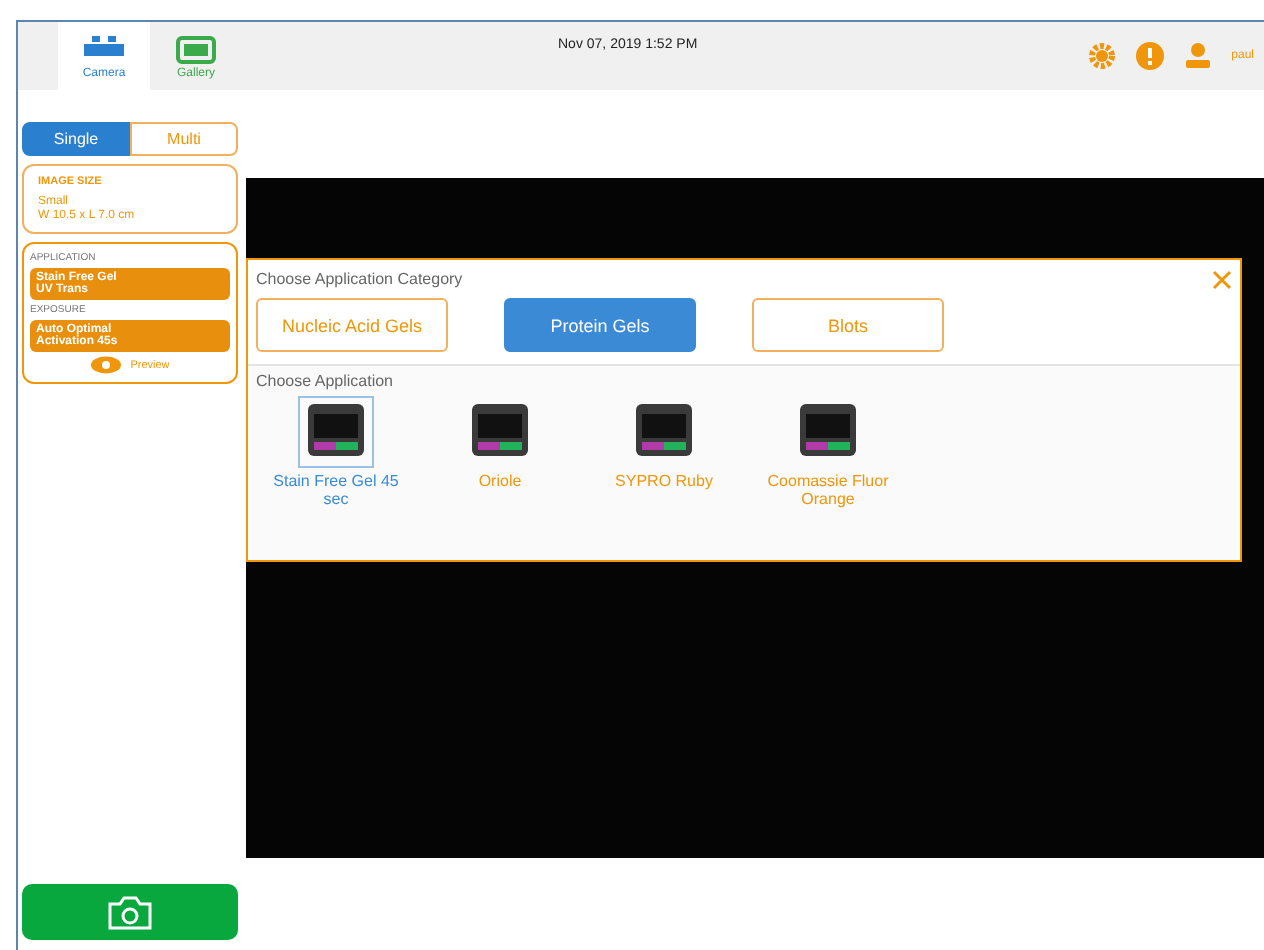 This screenshot has height=950, width=1264. Describe the element at coordinates (352, 325) in the screenshot. I see `category-button: Nucleic Acid Gels` at that location.